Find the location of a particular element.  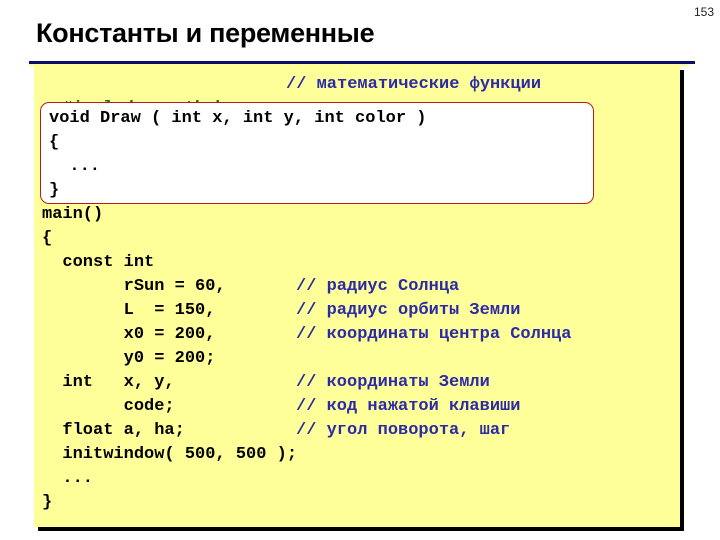

slide-title: Константы и переменные is located at coordinates (205, 33).